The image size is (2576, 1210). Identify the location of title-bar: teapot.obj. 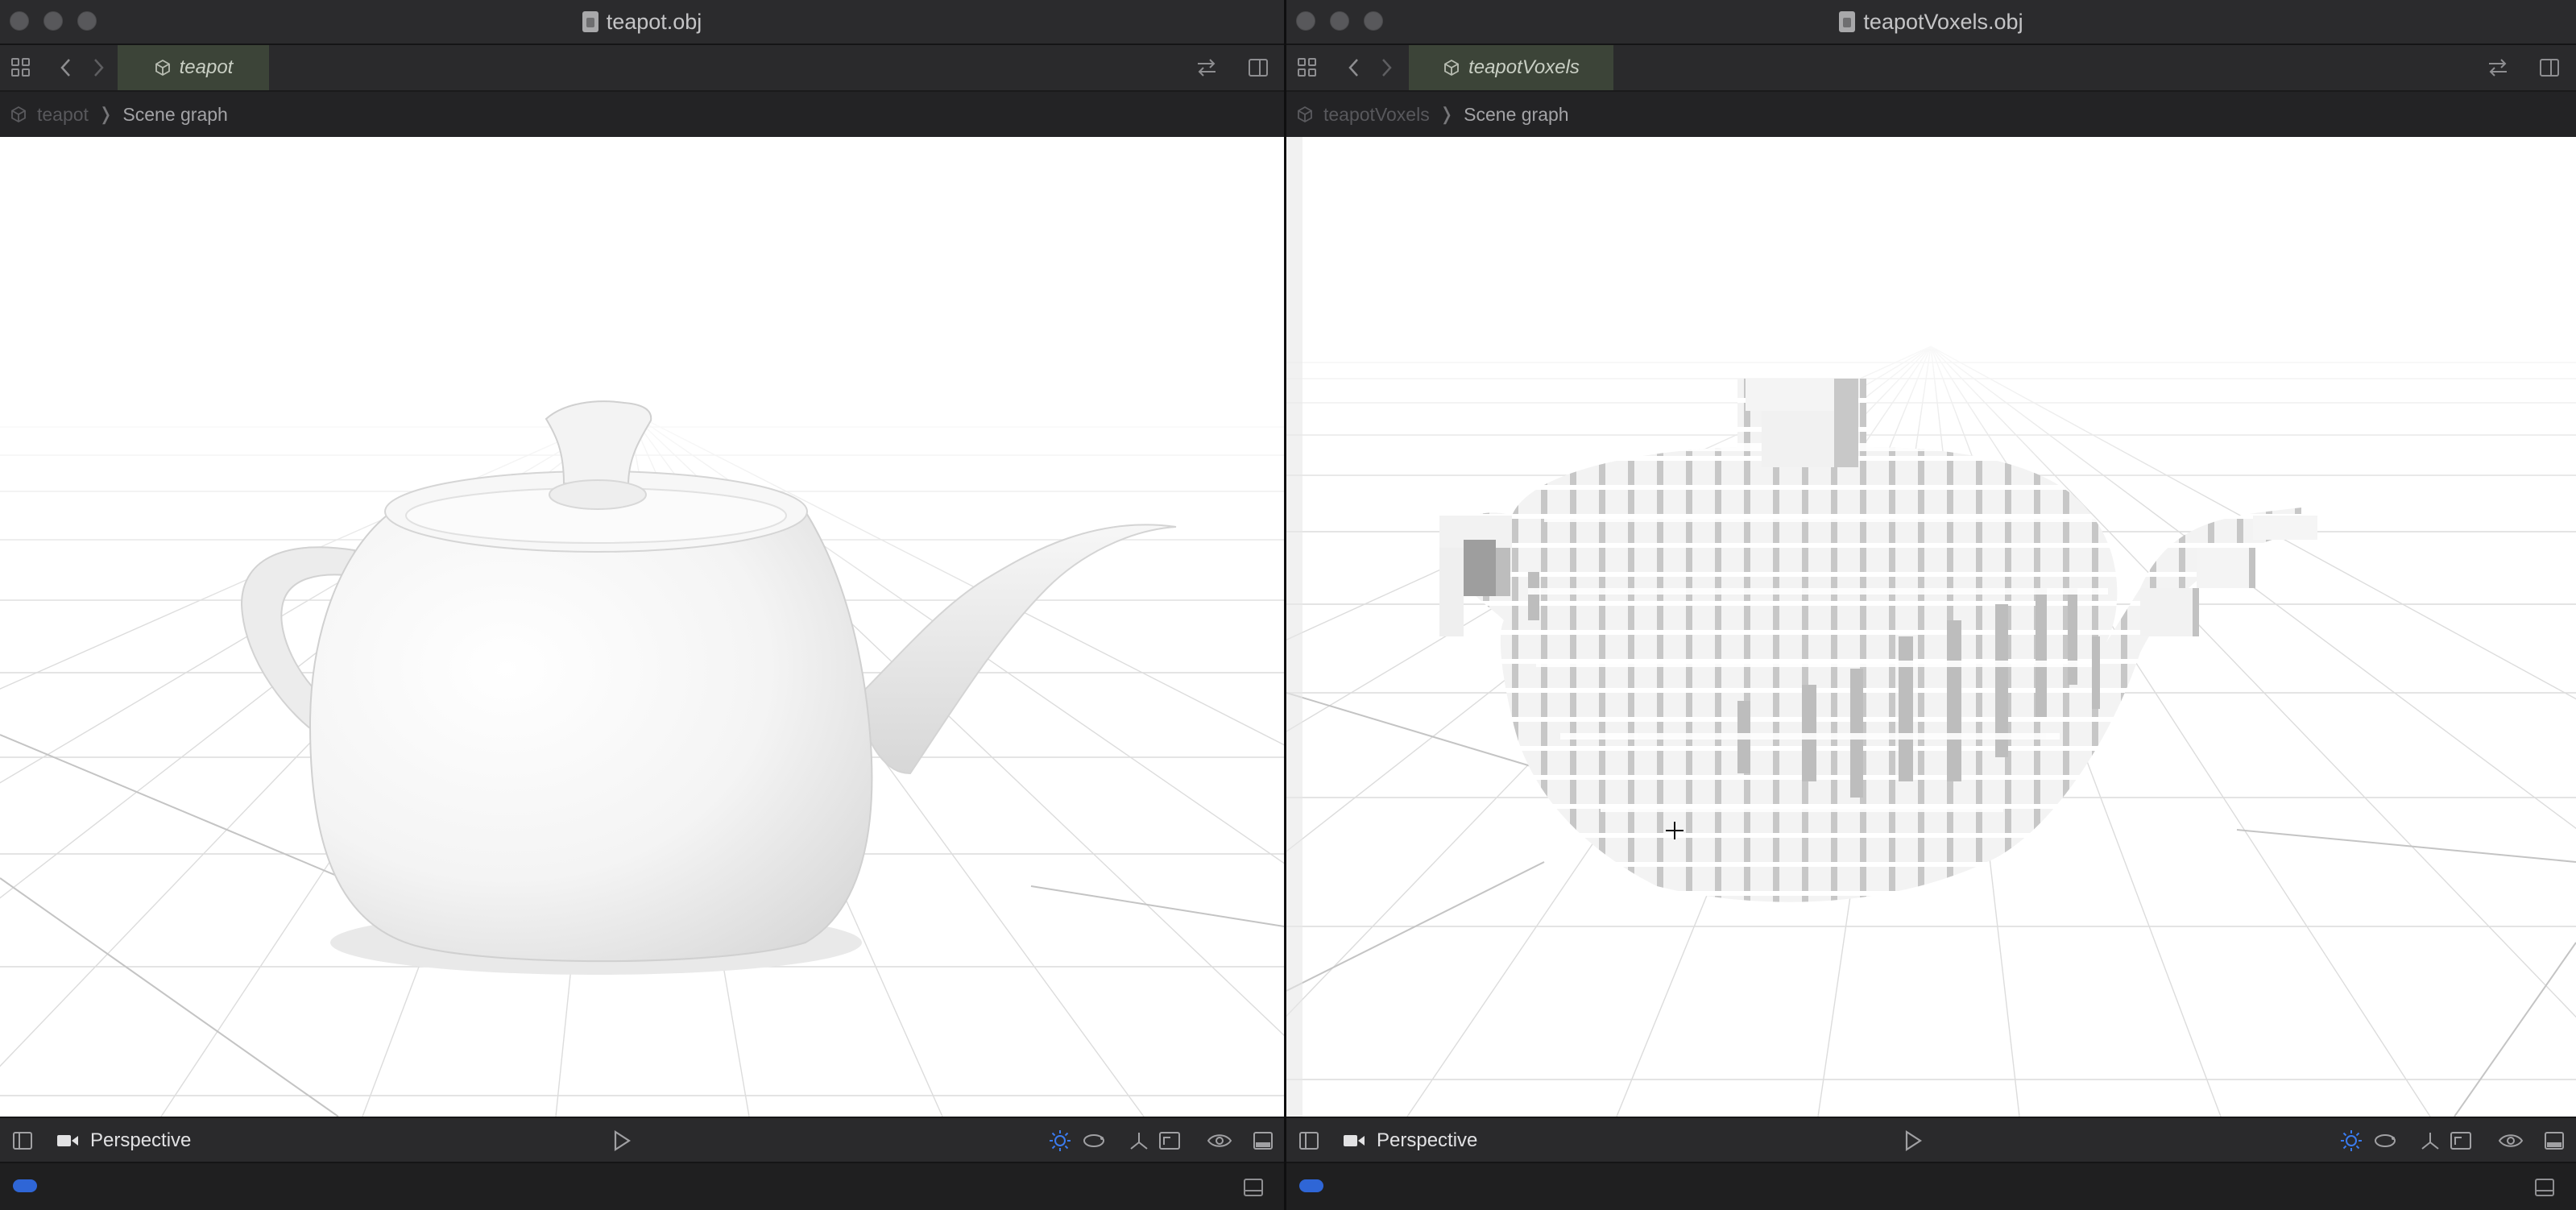
(642, 22).